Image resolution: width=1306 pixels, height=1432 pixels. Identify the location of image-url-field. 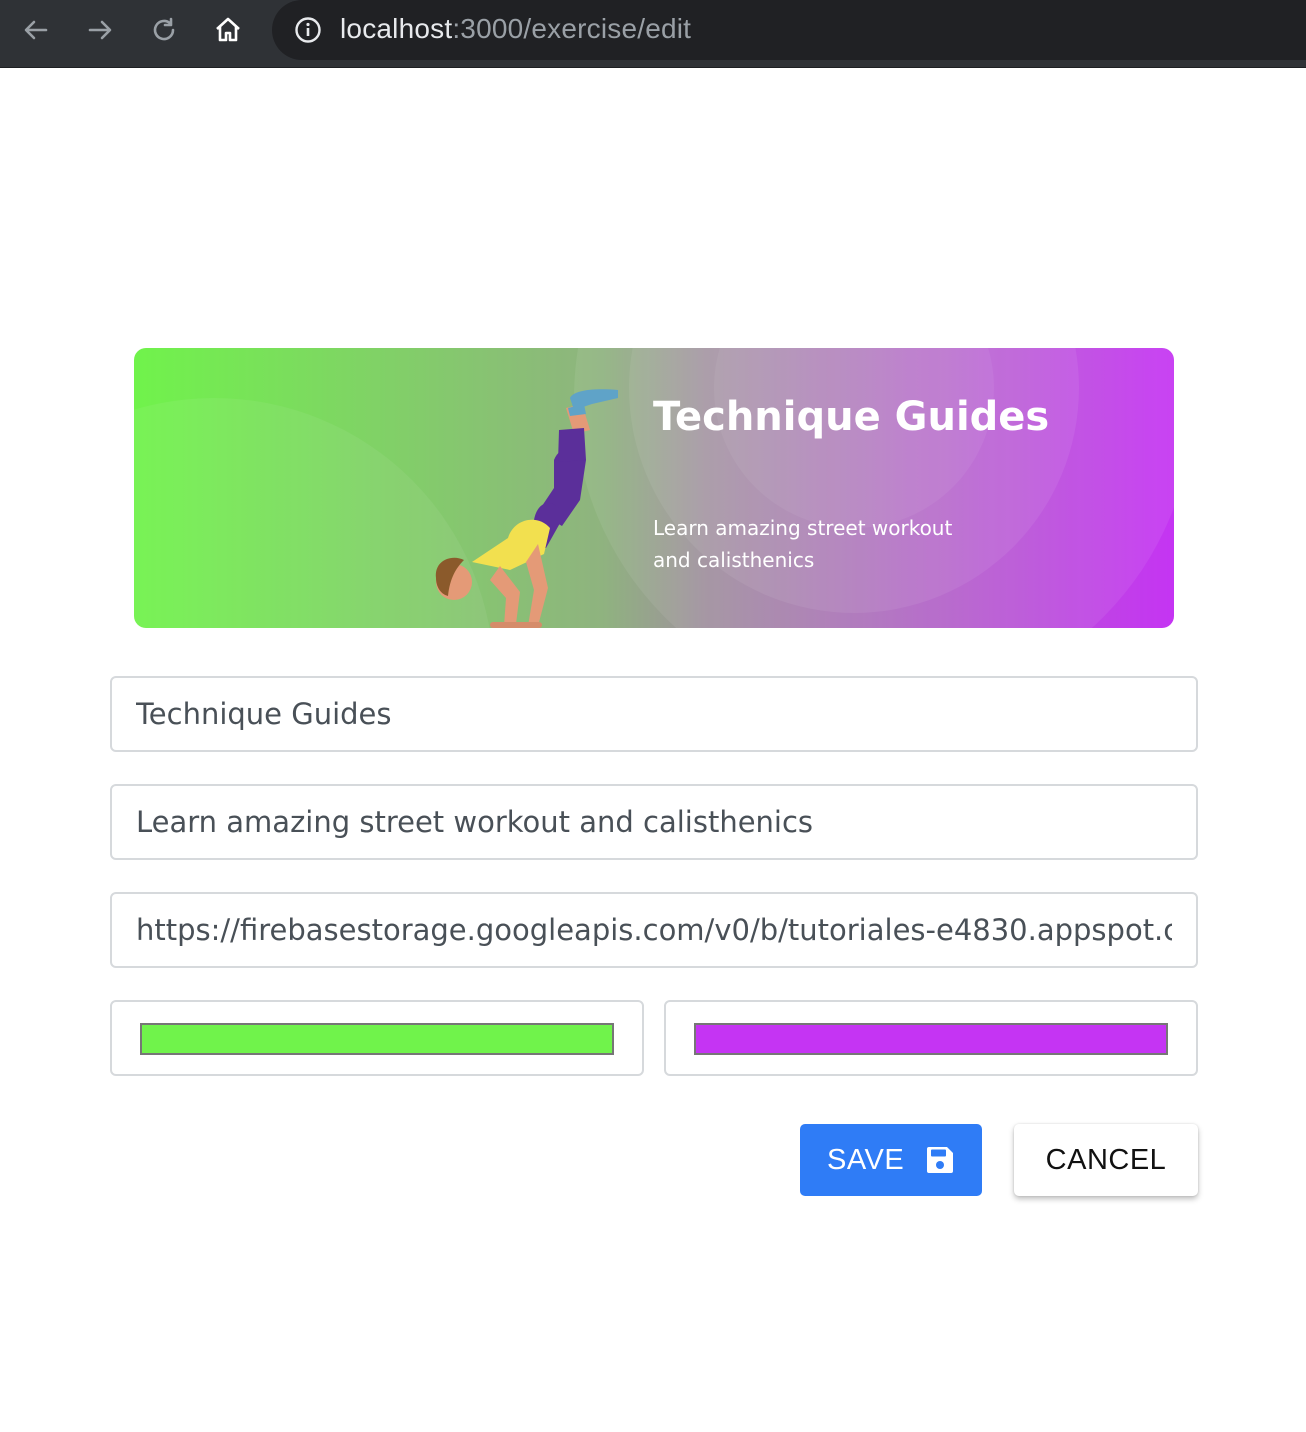
(654, 930).